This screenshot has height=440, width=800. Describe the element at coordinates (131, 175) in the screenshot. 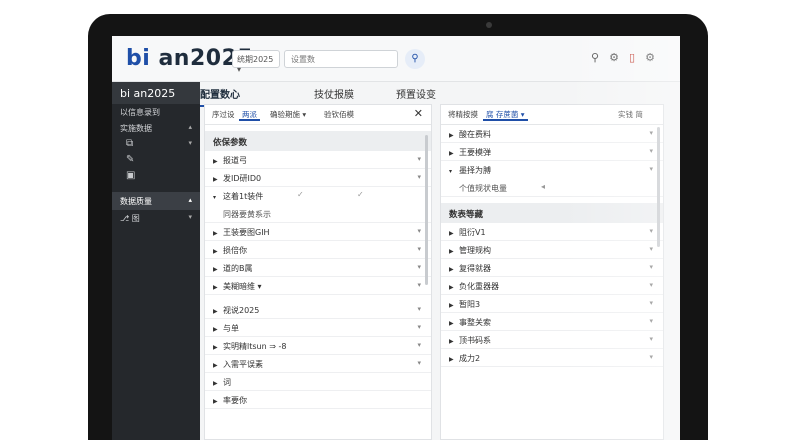

I see `box-icon: ▣` at that location.